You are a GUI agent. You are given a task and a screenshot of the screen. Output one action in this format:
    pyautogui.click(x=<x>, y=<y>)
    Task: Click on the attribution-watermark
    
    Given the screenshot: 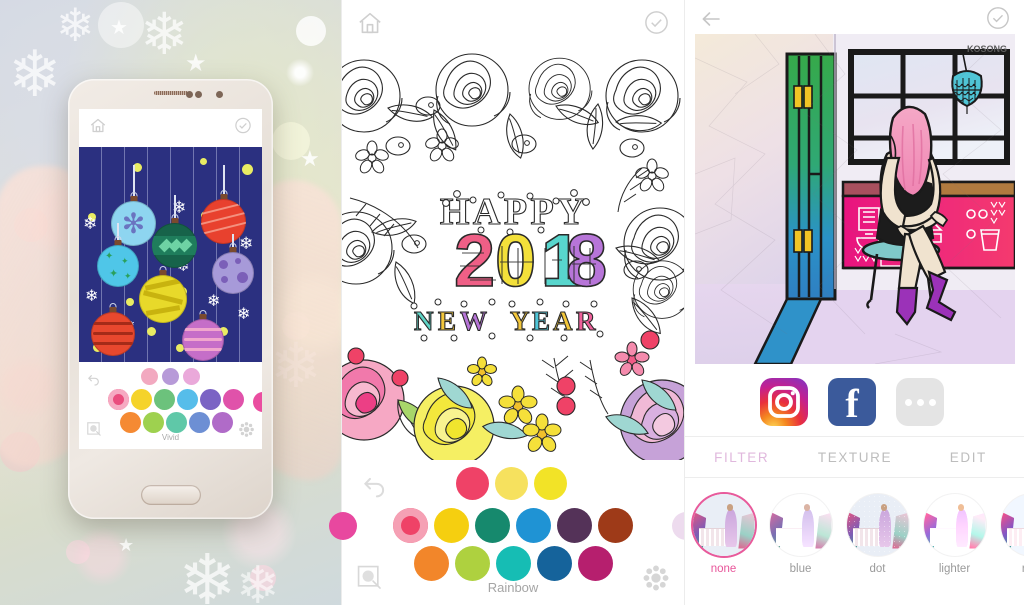 What is the action you would take?
    pyautogui.click(x=197, y=532)
    